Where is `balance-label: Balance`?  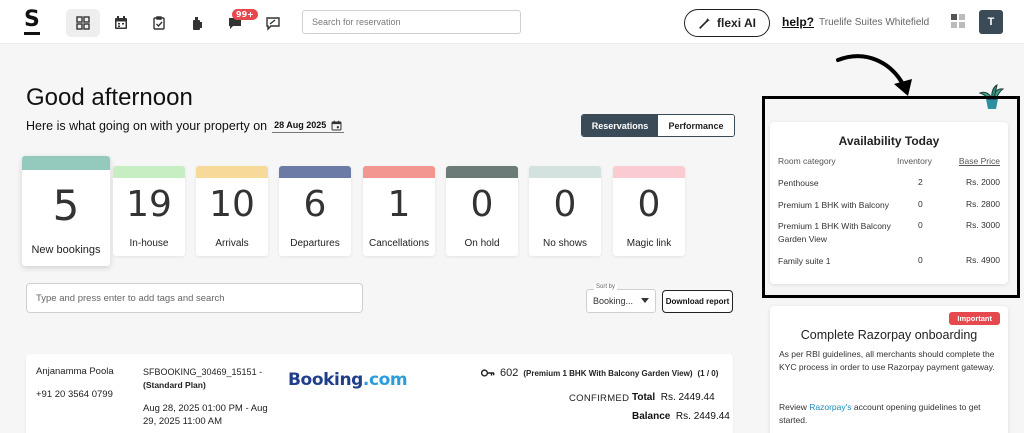 balance-label: Balance is located at coordinates (651, 416).